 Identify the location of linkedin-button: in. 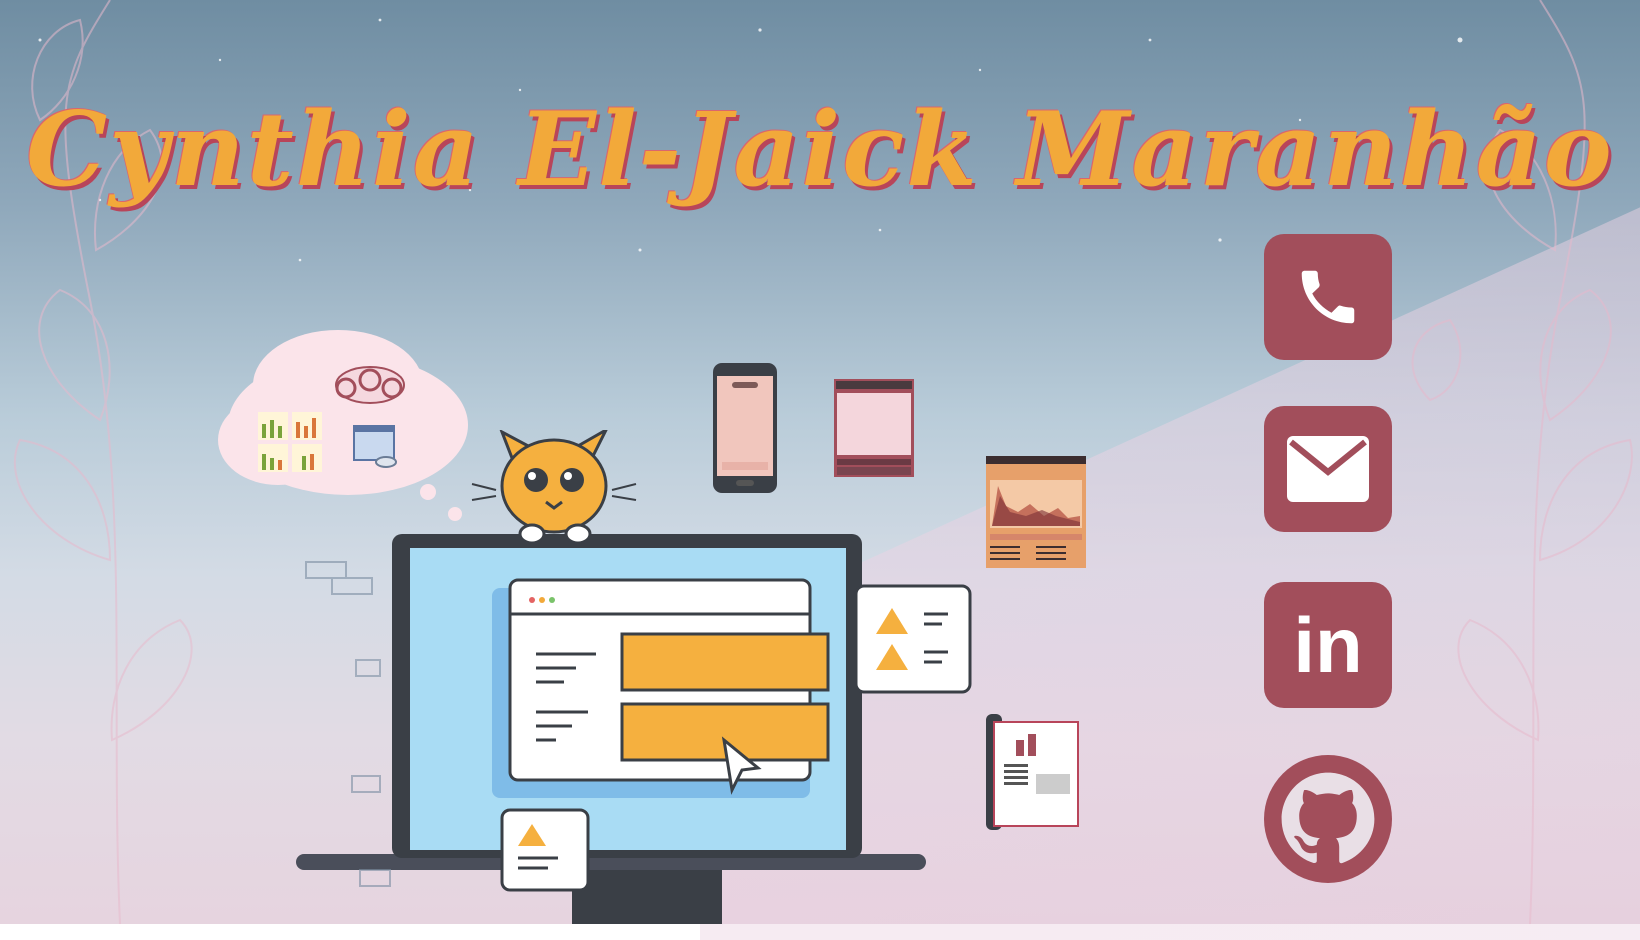
(1328, 645).